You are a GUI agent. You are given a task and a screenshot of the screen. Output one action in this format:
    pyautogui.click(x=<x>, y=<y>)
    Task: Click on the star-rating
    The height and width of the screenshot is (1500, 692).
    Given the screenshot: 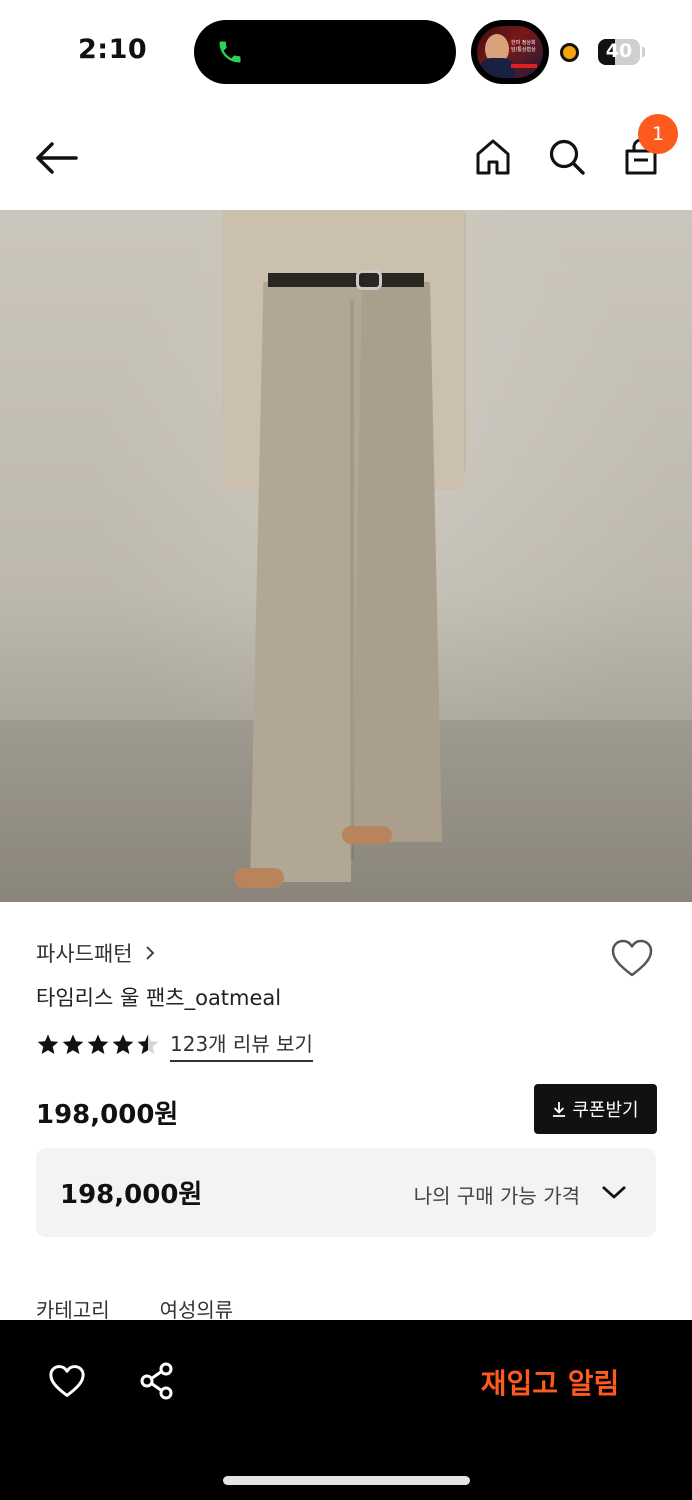 What is the action you would take?
    pyautogui.click(x=98, y=1045)
    